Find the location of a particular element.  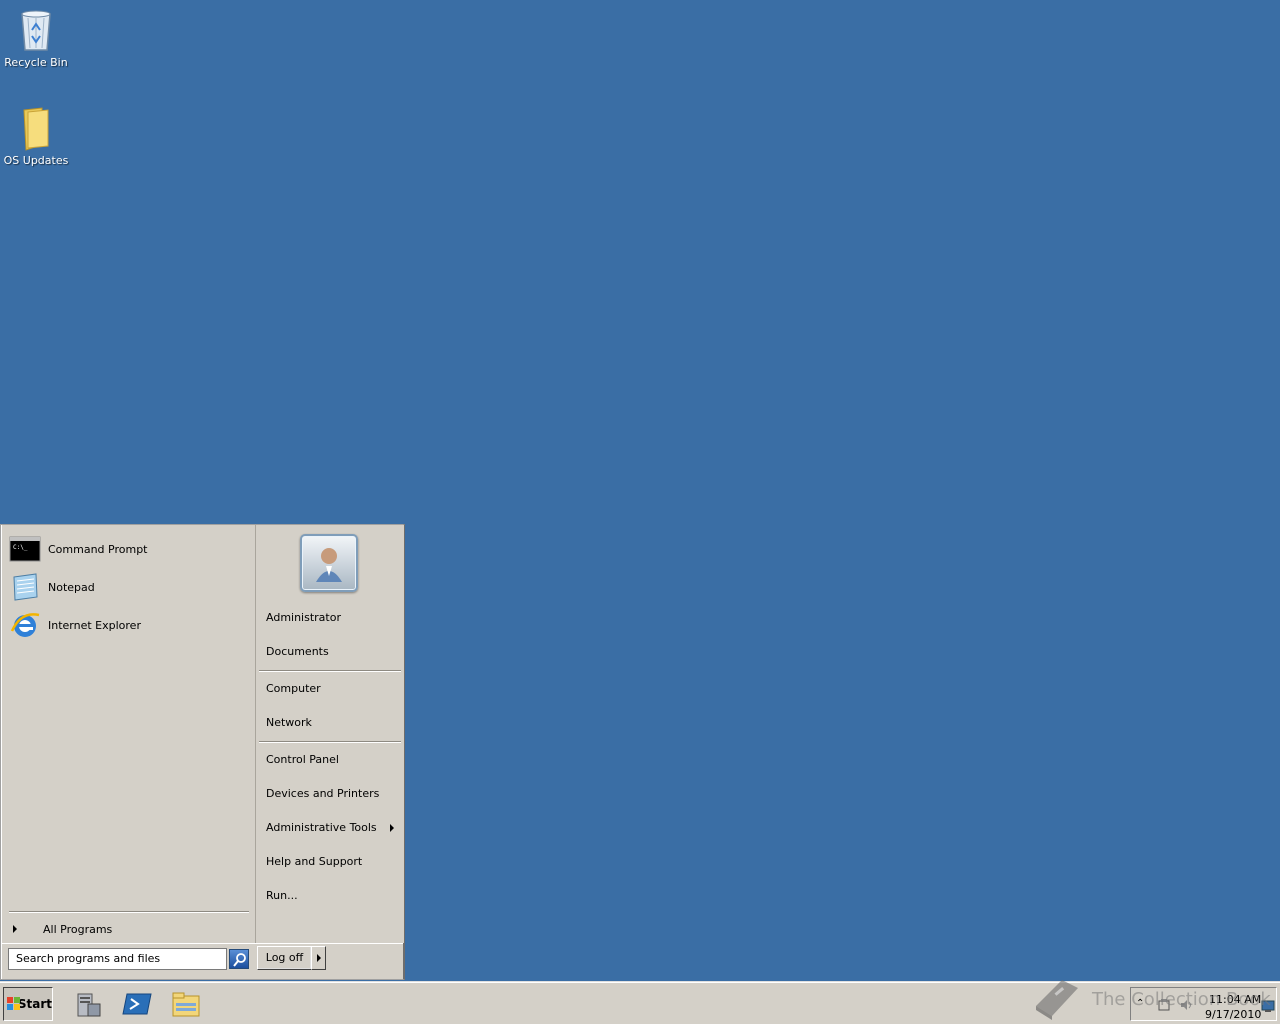

menu-item-network: Network is located at coordinates (289, 722).